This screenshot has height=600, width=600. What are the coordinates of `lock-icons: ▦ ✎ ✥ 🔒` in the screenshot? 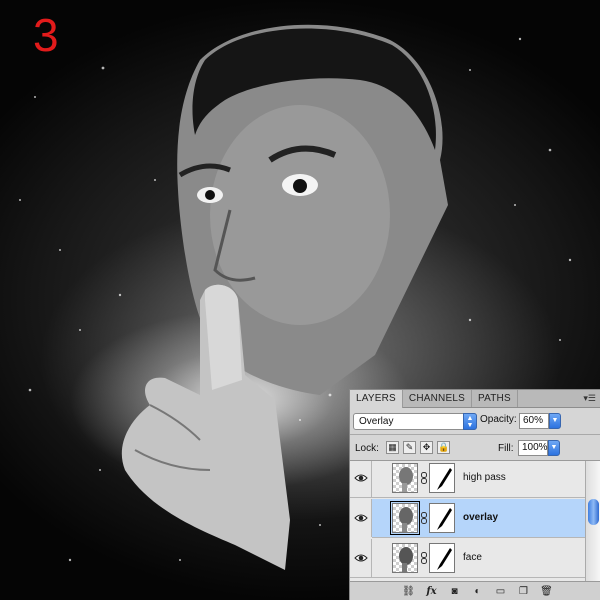 It's located at (418, 447).